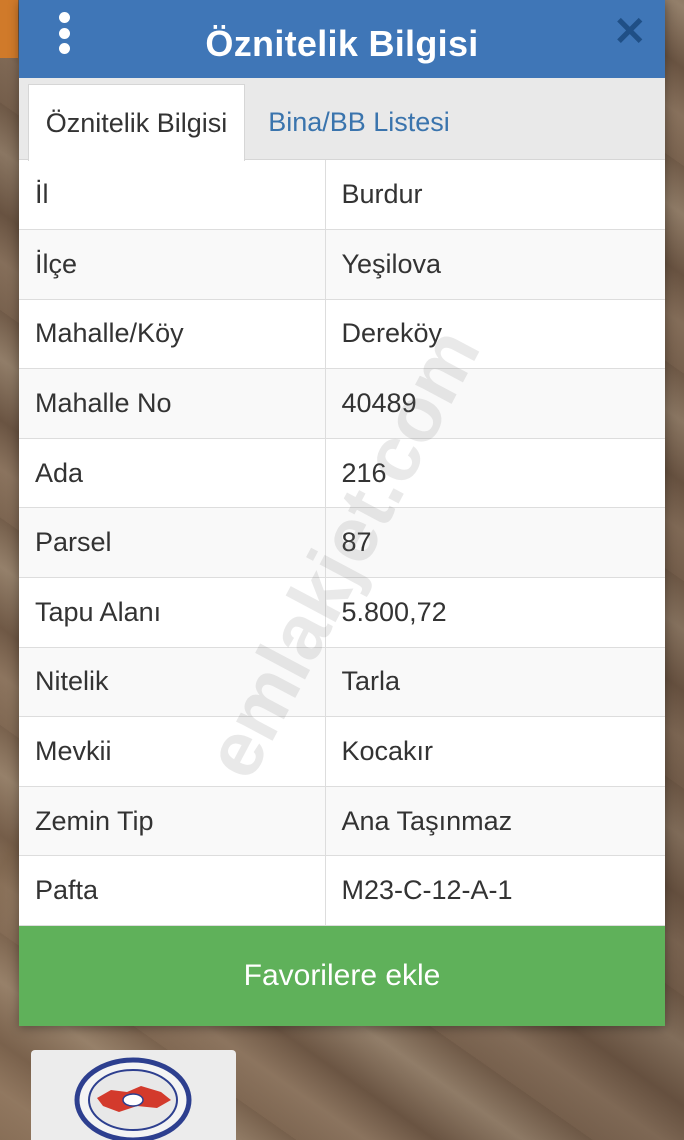 The width and height of the screenshot is (684, 1140). I want to click on attribute-value: 40489, so click(495, 403).